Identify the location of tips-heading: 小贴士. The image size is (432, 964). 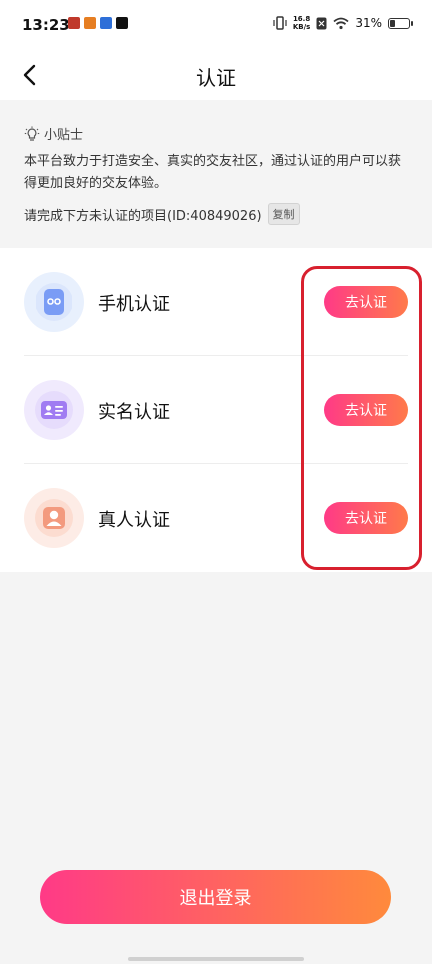
(216, 133).